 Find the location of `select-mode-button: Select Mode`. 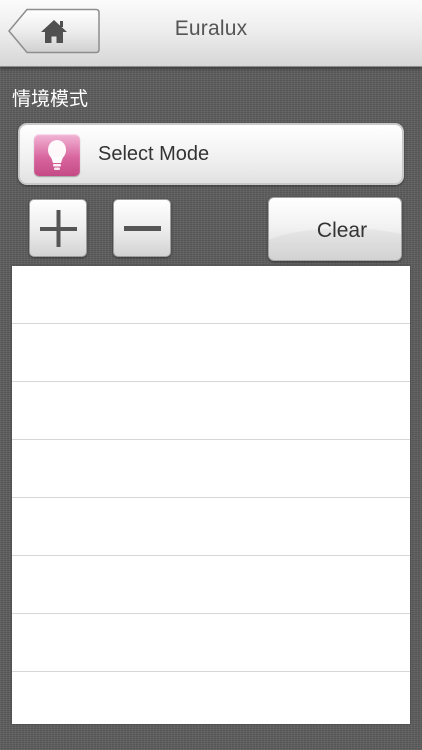

select-mode-button: Select Mode is located at coordinates (211, 154).